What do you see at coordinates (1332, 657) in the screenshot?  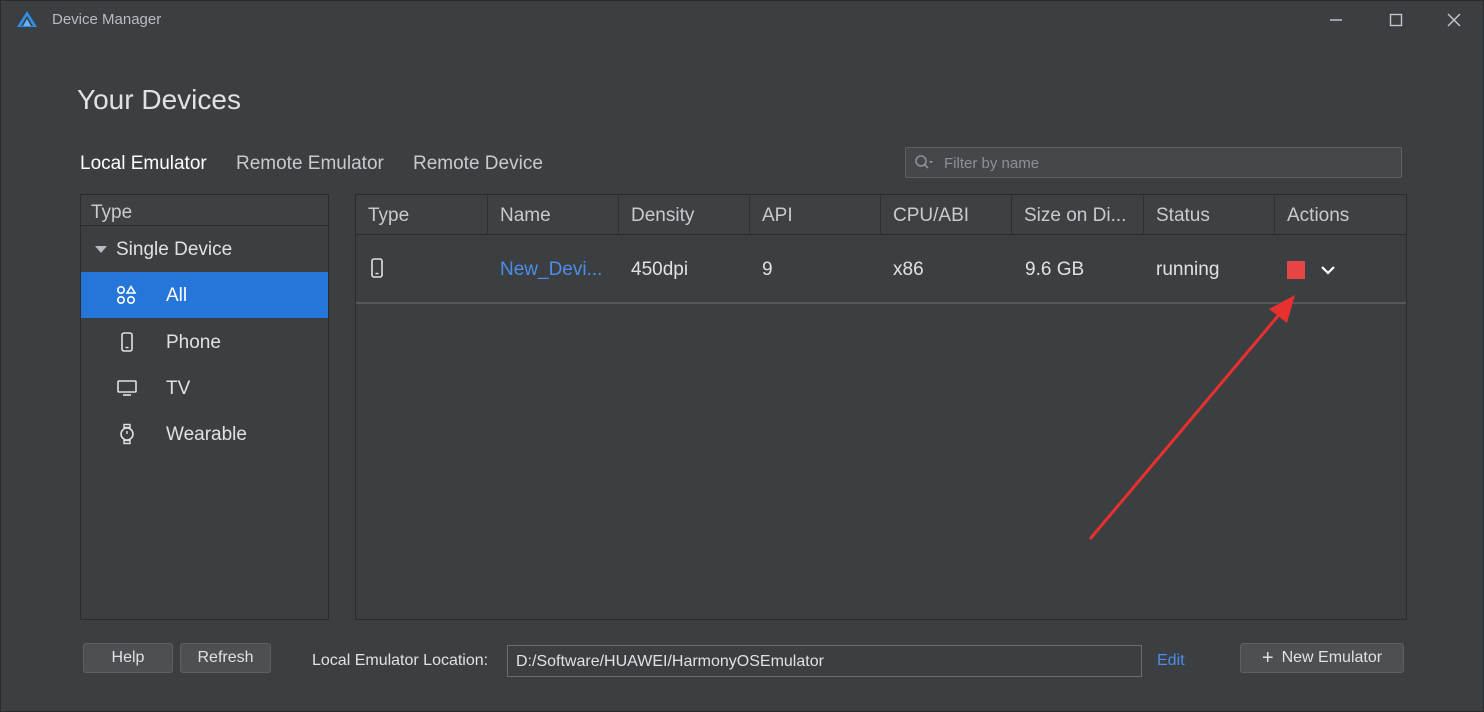 I see `new-emulator-label: New Emulator` at bounding box center [1332, 657].